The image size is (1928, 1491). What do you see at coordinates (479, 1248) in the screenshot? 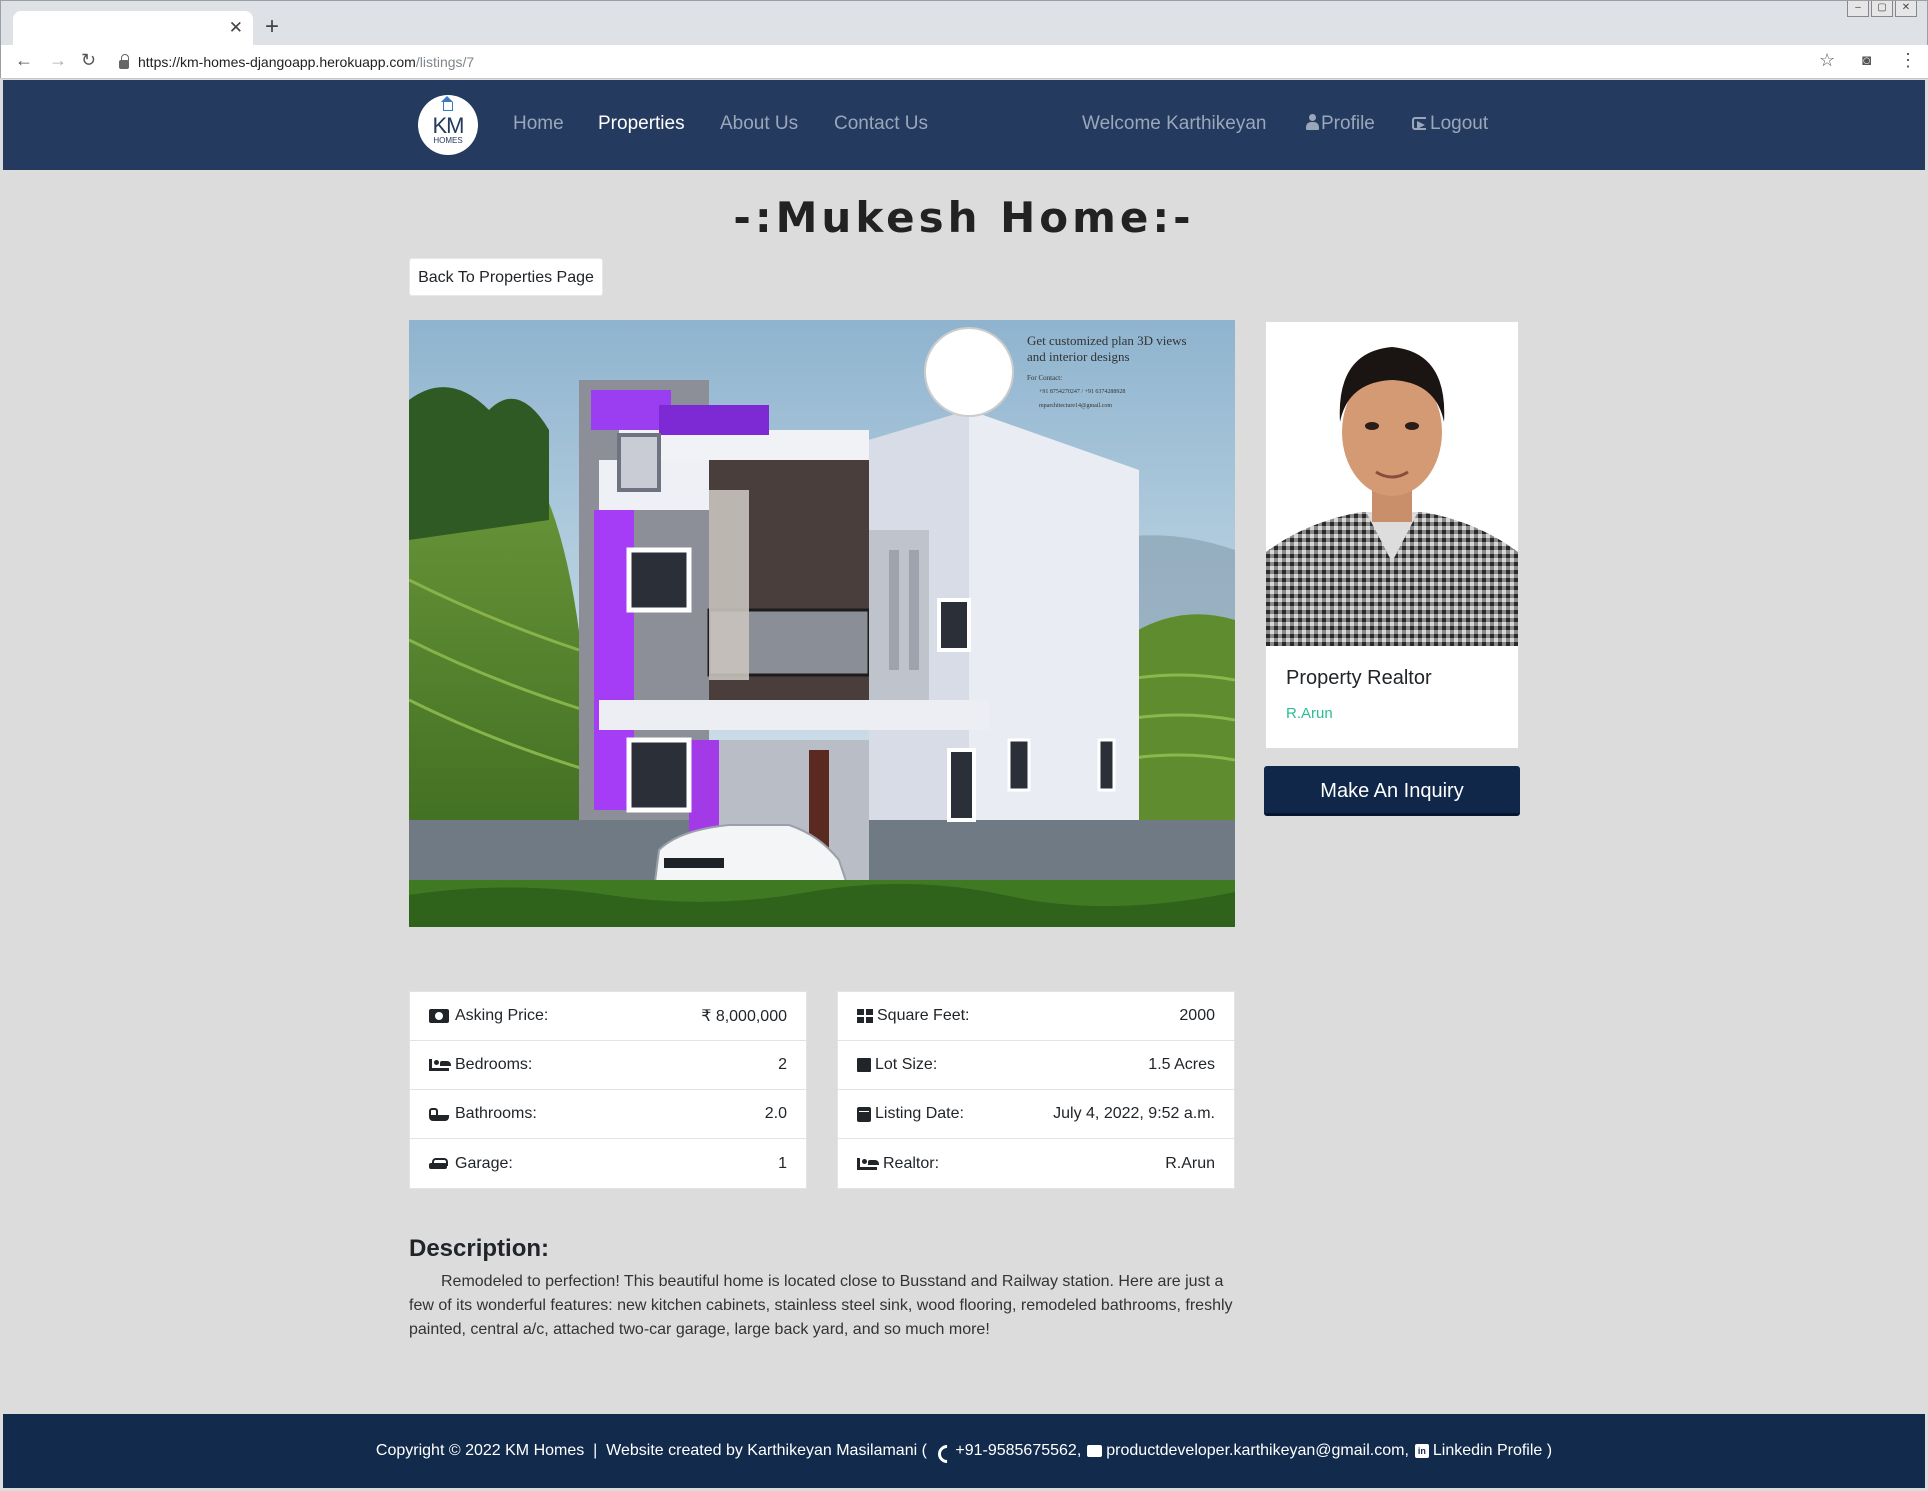
I see `description-heading: Description:` at bounding box center [479, 1248].